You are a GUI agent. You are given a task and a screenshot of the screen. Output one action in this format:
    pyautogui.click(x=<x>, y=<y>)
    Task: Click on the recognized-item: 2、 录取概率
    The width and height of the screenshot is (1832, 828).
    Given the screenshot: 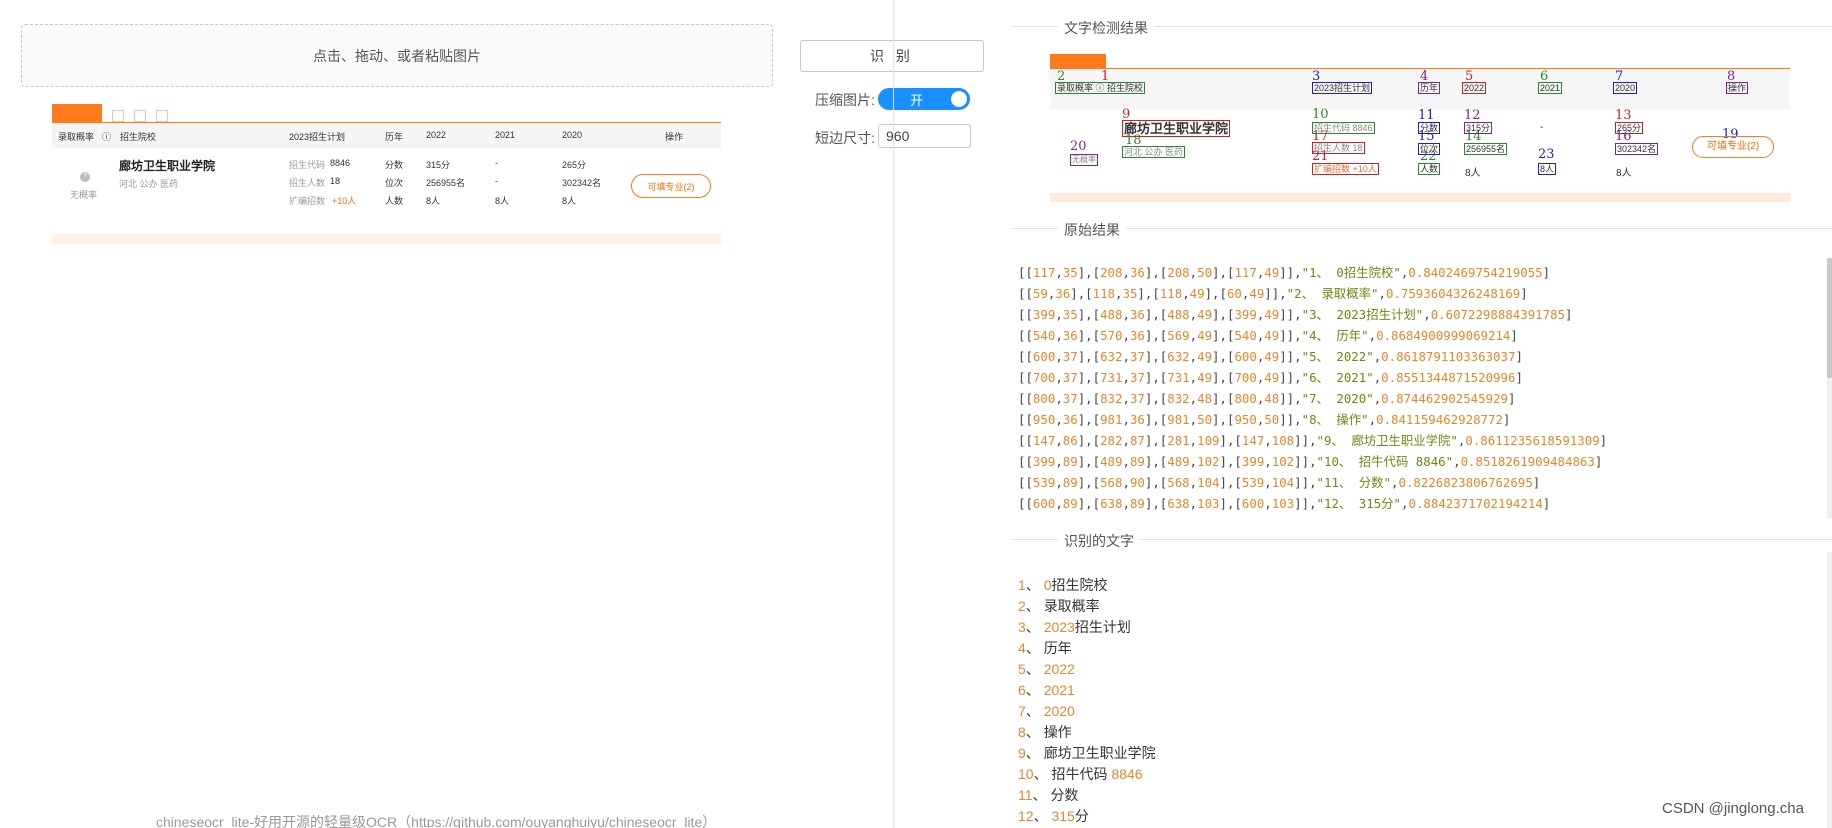 What is the action you would take?
    pyautogui.click(x=1059, y=606)
    